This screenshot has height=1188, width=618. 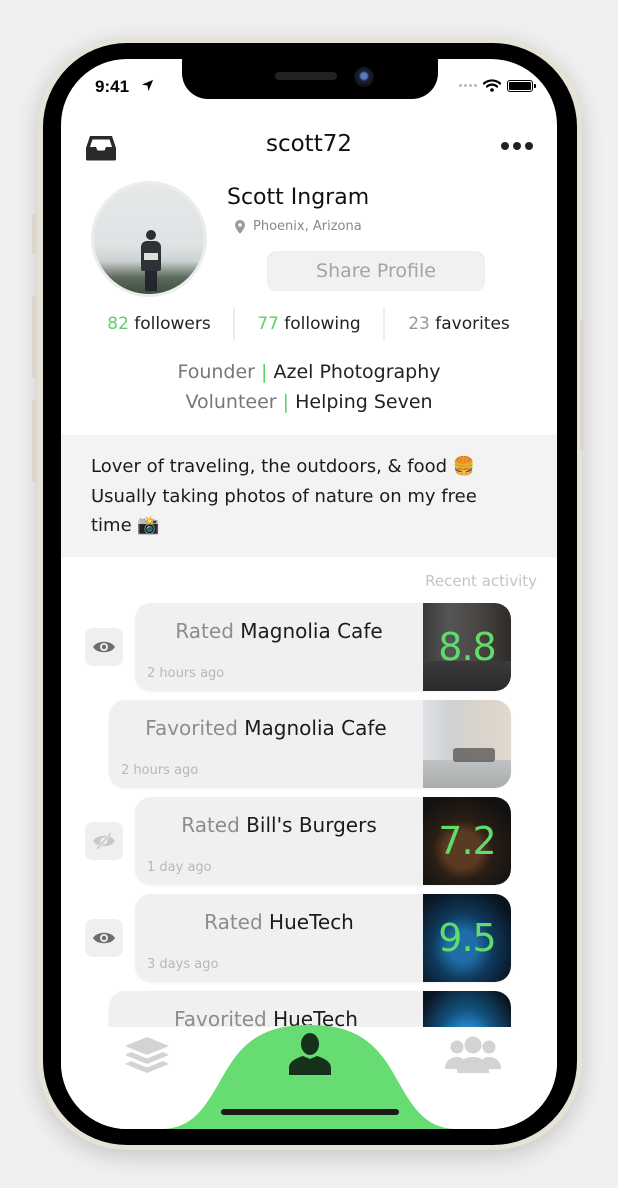 What do you see at coordinates (323, 938) in the screenshot?
I see `activity-card: Rated HueTech 3 days ago 9.5` at bounding box center [323, 938].